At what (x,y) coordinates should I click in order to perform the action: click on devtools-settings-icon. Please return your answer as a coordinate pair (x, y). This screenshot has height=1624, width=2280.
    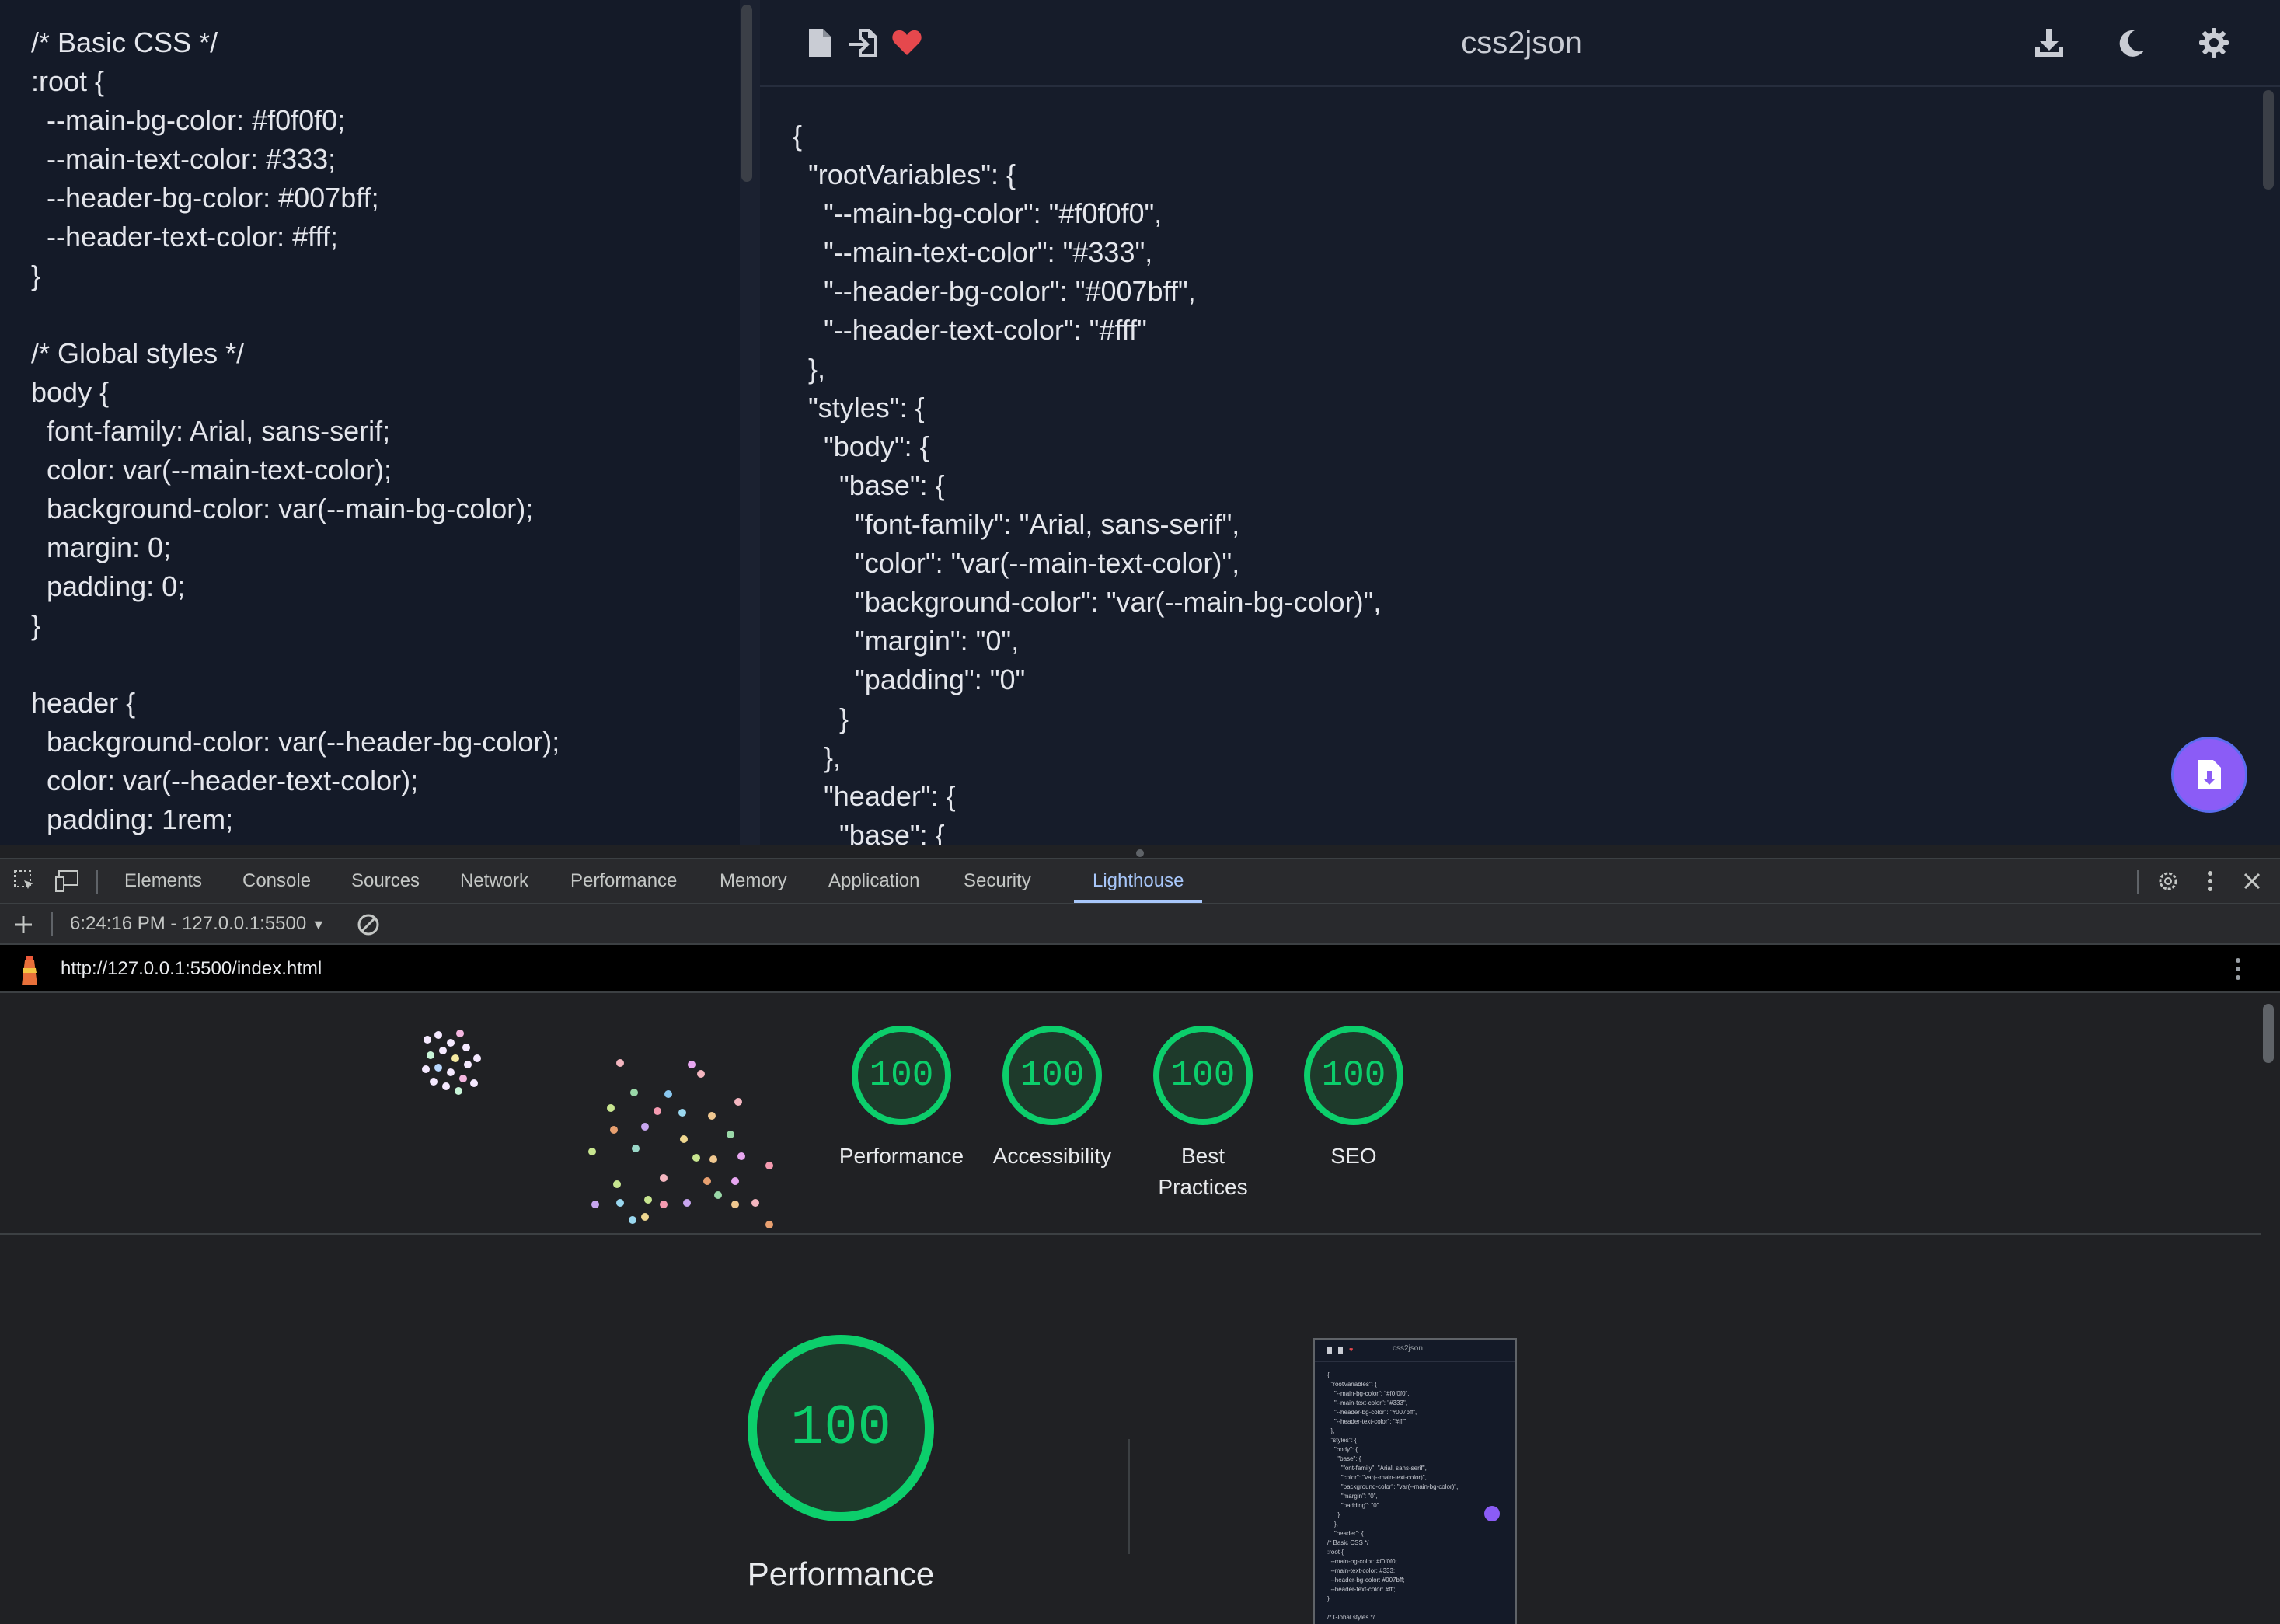
    Looking at the image, I should click on (2168, 881).